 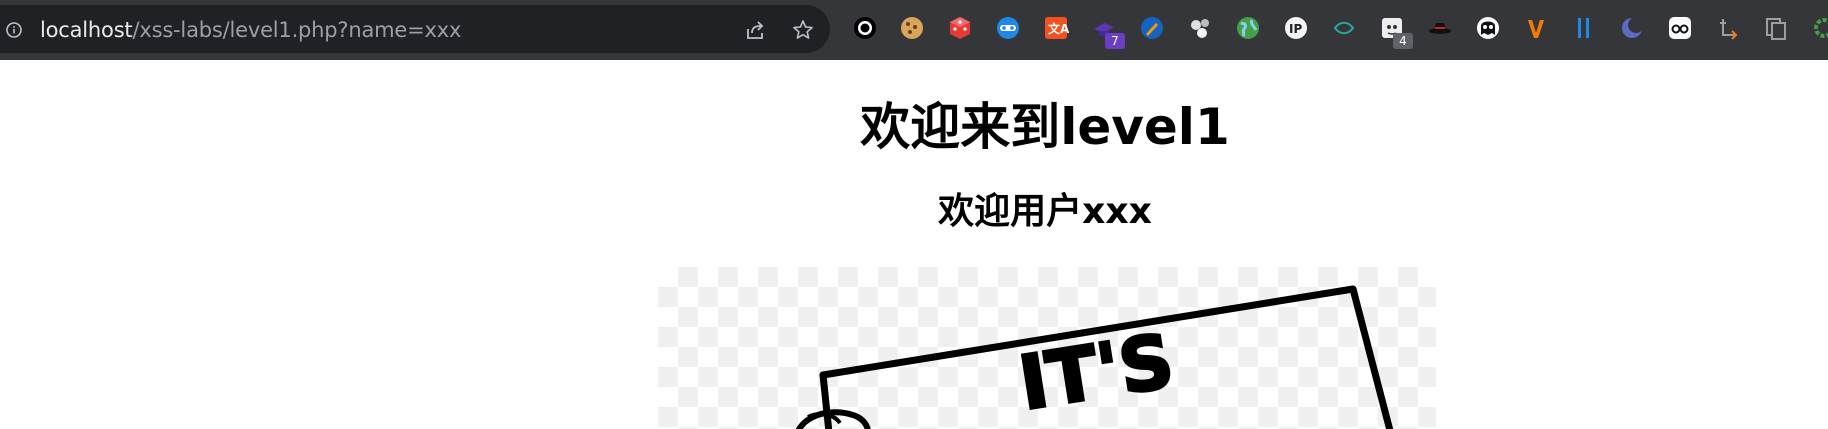 I want to click on bookmark-star-icon, so click(x=803, y=30).